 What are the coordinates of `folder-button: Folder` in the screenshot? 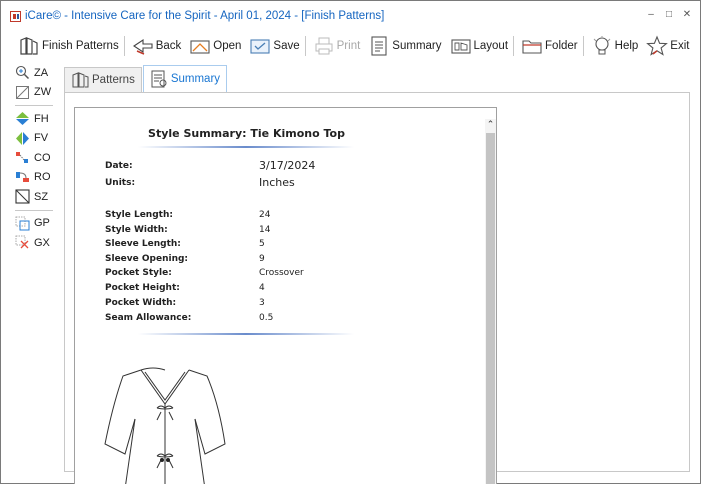 It's located at (549, 46).